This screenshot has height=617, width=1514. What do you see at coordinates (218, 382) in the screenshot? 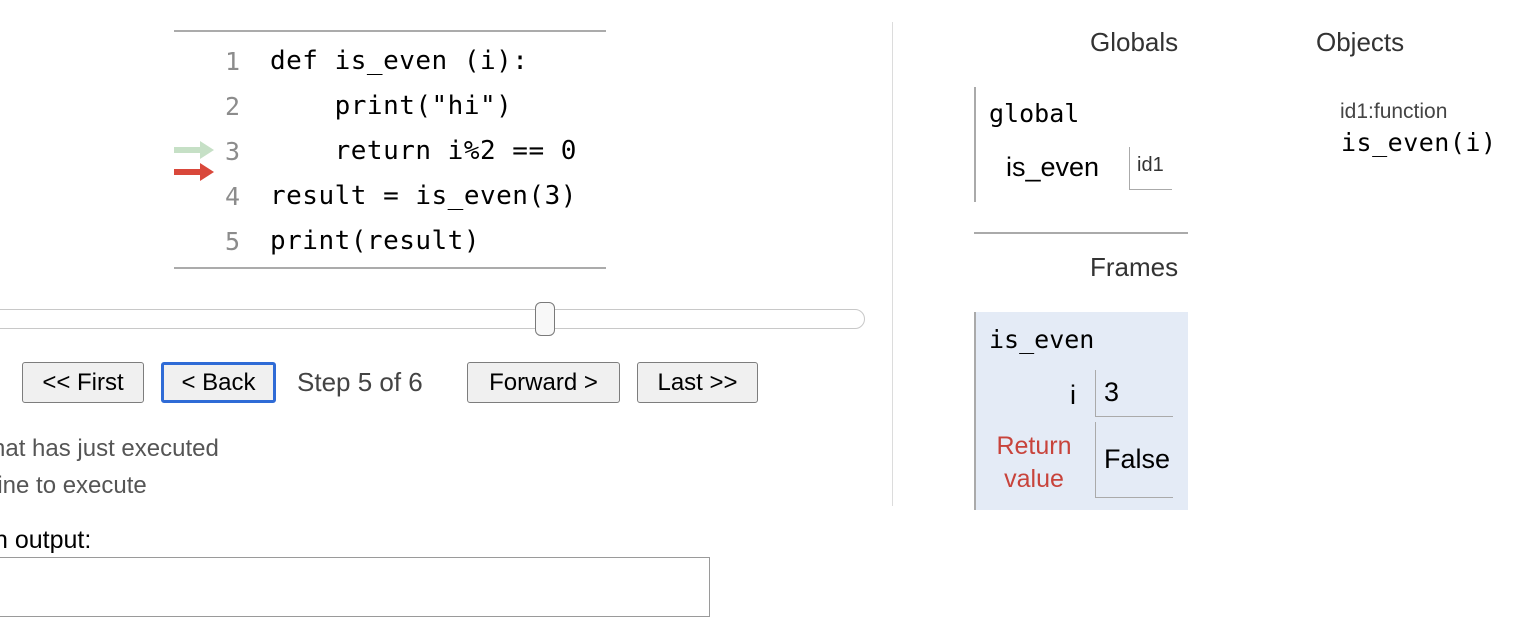
I see `back-button: < Back` at bounding box center [218, 382].